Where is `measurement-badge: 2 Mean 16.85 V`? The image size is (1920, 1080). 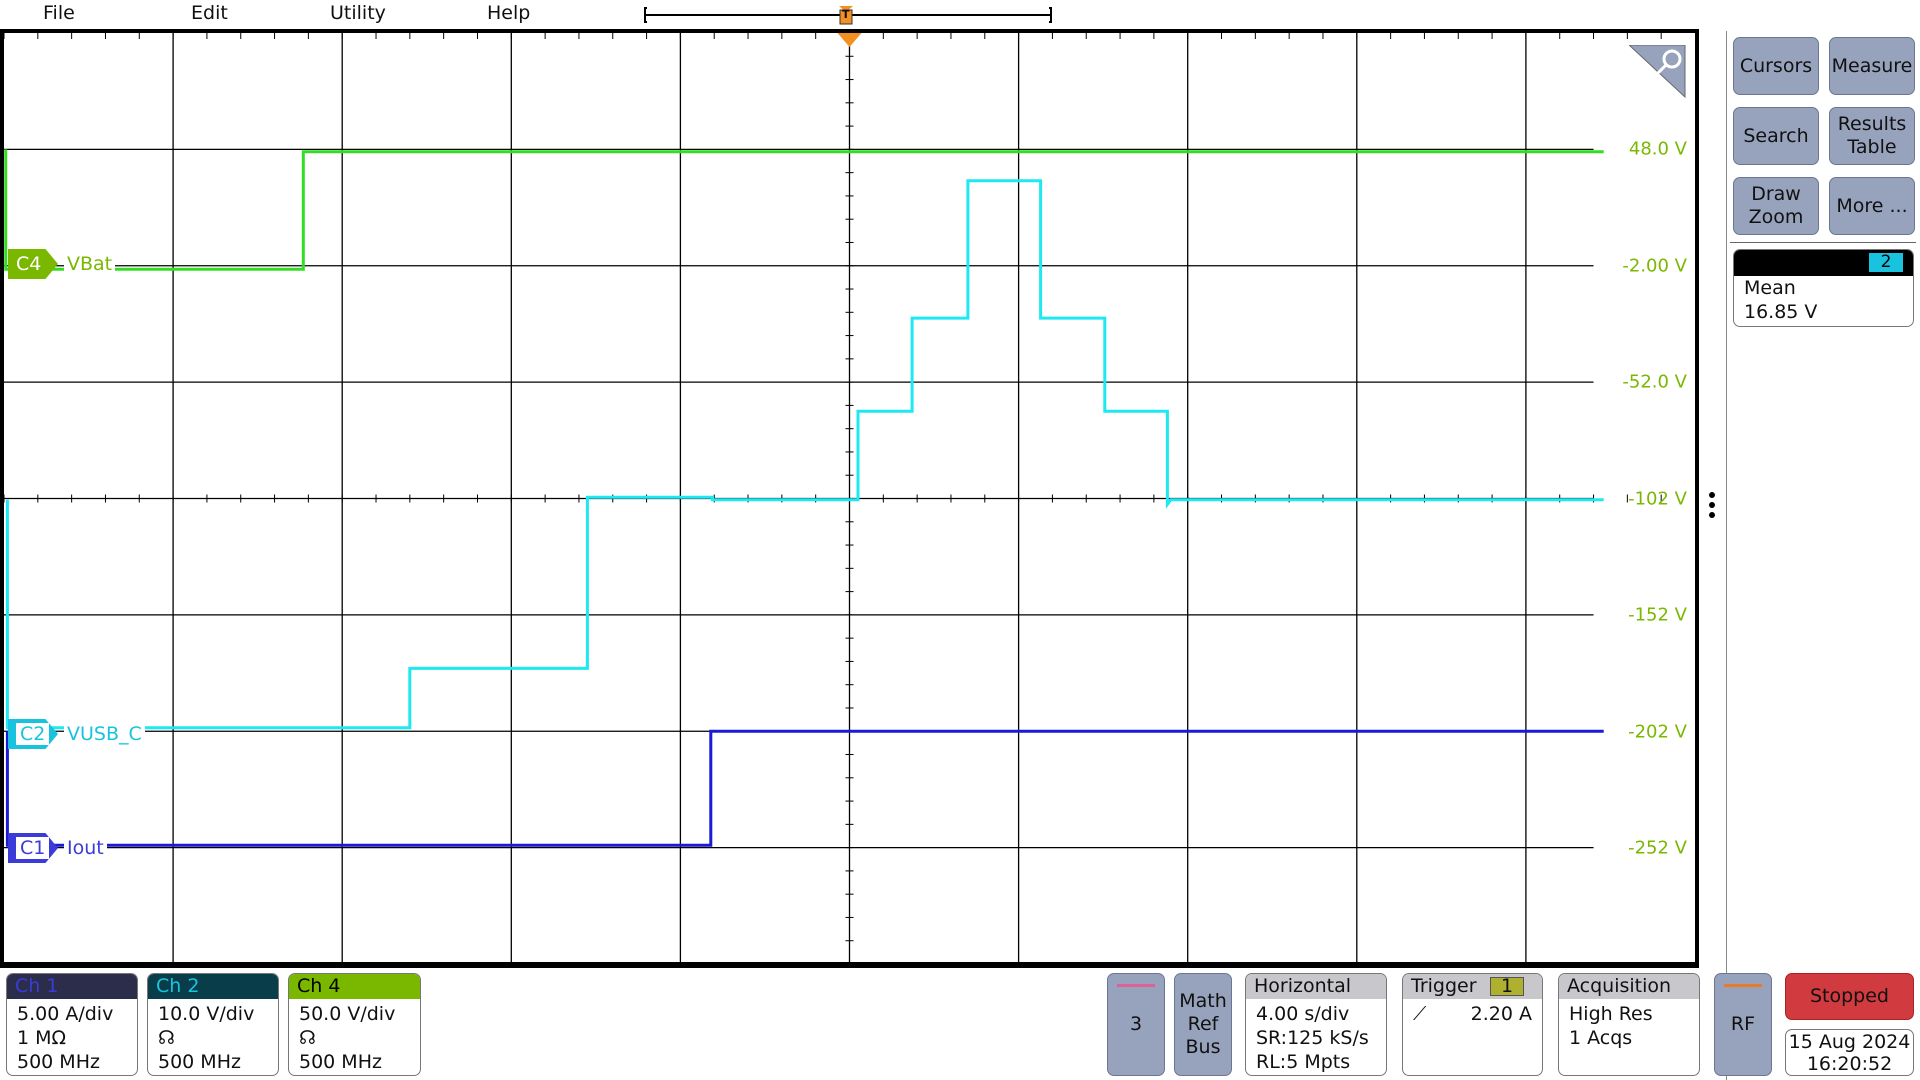
measurement-badge: 2 Mean 16.85 V is located at coordinates (1823, 288).